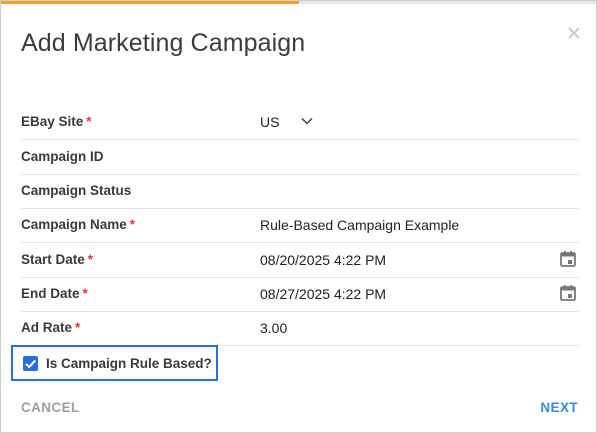 The width and height of the screenshot is (597, 433). Describe the element at coordinates (307, 121) in the screenshot. I see `chevron-down-icon` at that location.